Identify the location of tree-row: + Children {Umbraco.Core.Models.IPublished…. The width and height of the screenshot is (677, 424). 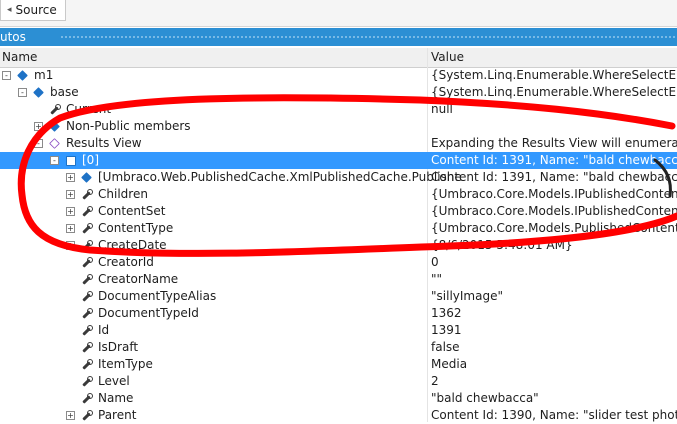
(338, 194).